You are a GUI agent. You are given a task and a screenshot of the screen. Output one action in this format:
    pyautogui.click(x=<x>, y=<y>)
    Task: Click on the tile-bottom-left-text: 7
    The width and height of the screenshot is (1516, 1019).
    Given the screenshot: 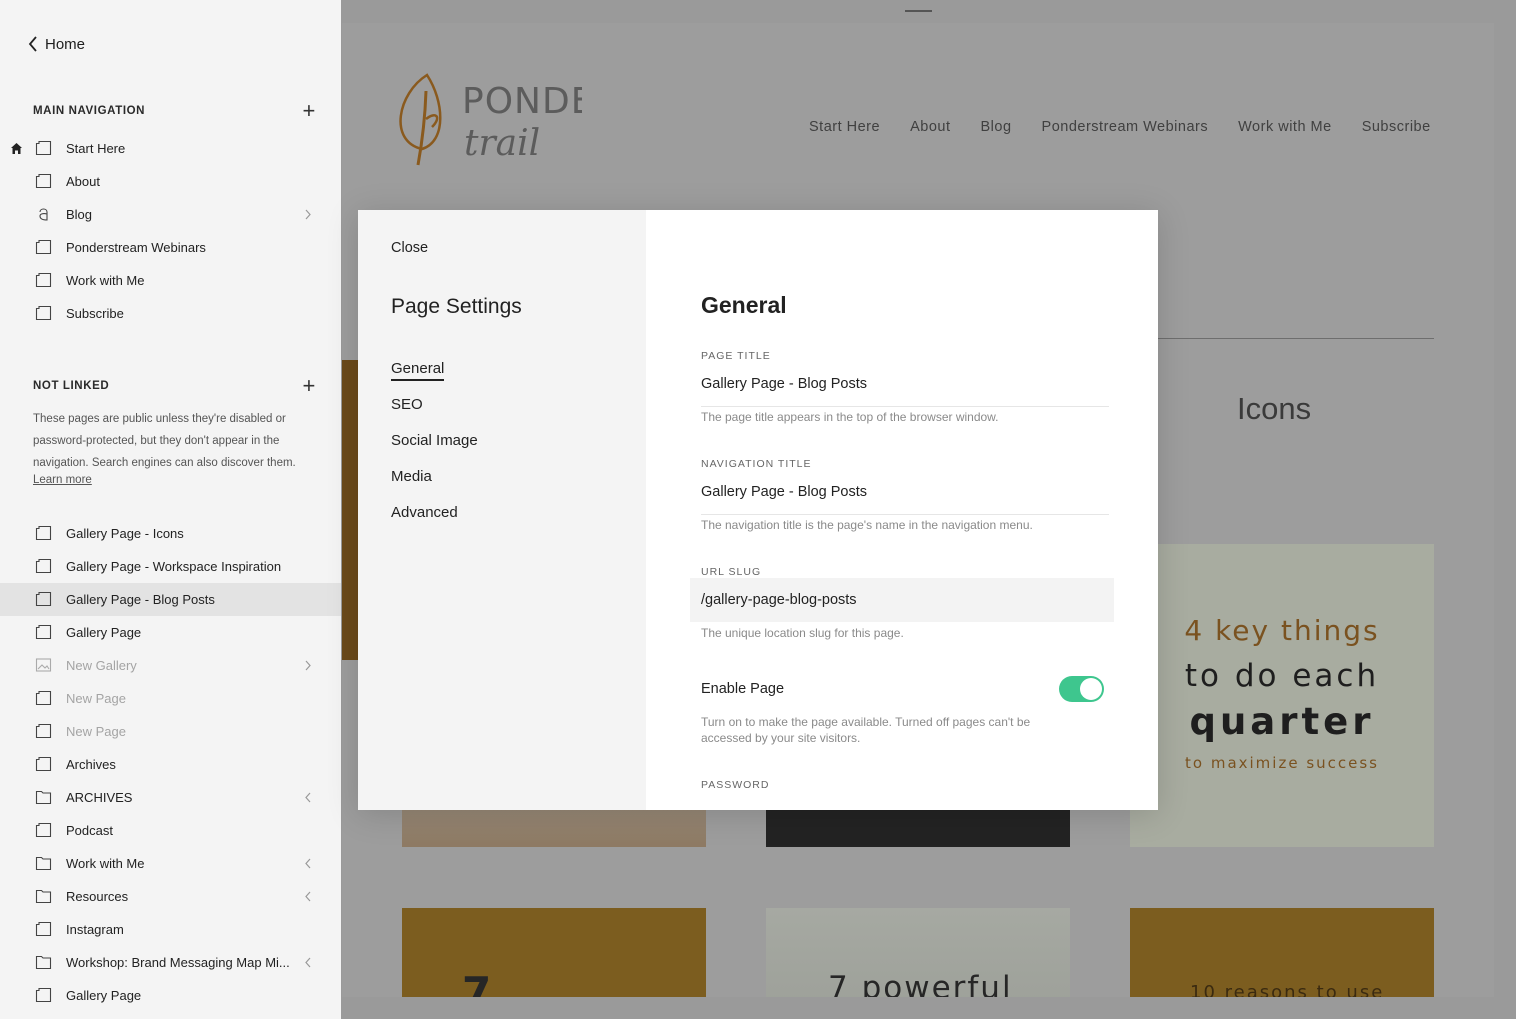 What is the action you would take?
    pyautogui.click(x=477, y=982)
    